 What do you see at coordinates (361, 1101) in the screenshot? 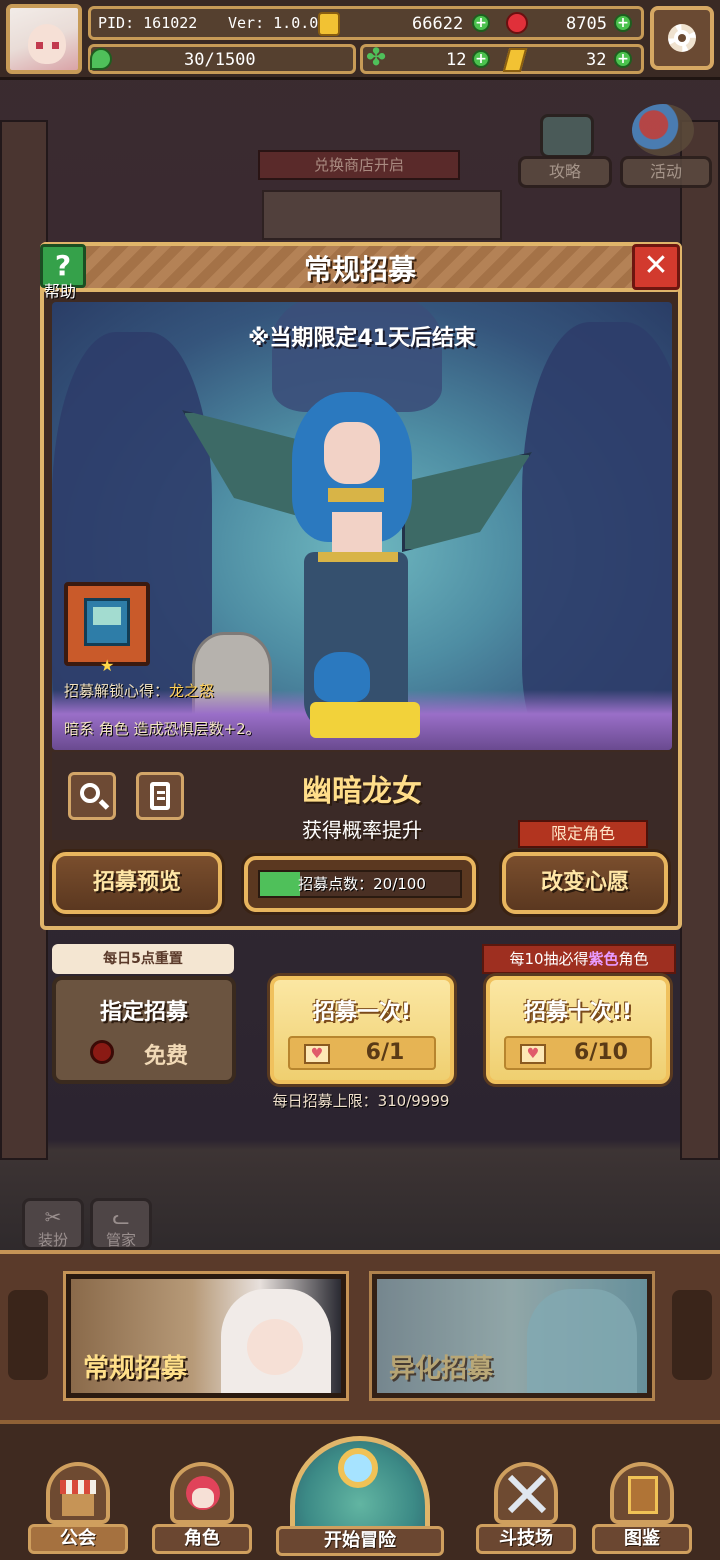
I see `daily-recruit-limit: 每日招募上限：310/9999` at bounding box center [361, 1101].